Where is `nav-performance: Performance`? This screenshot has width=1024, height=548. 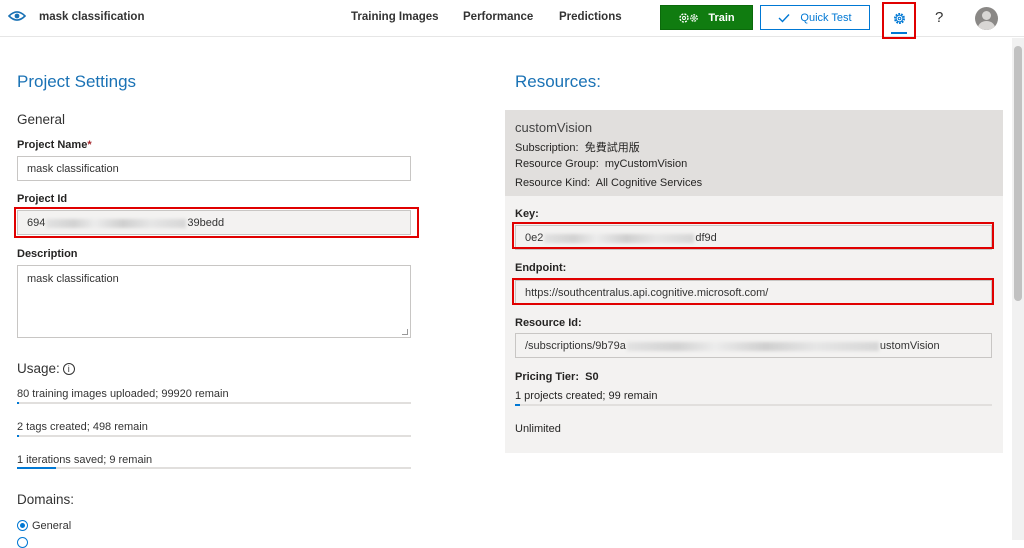 nav-performance: Performance is located at coordinates (498, 17).